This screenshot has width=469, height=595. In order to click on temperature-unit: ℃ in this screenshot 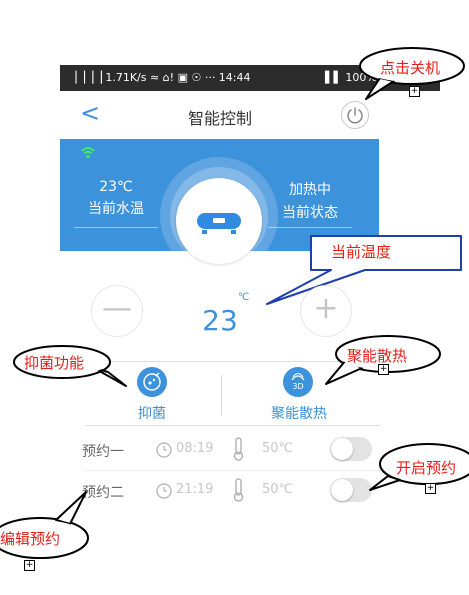, I will do `click(244, 297)`.